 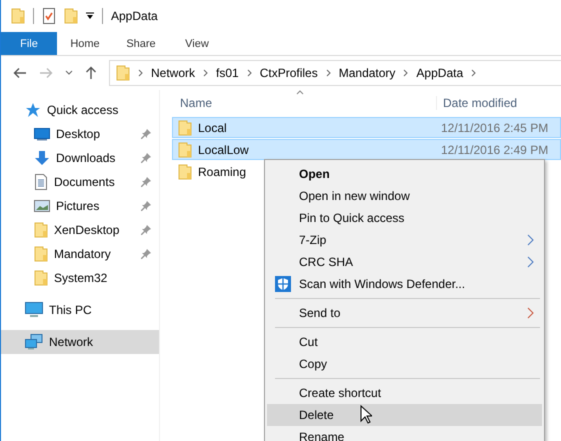 I want to click on window-title: AppData, so click(x=134, y=16).